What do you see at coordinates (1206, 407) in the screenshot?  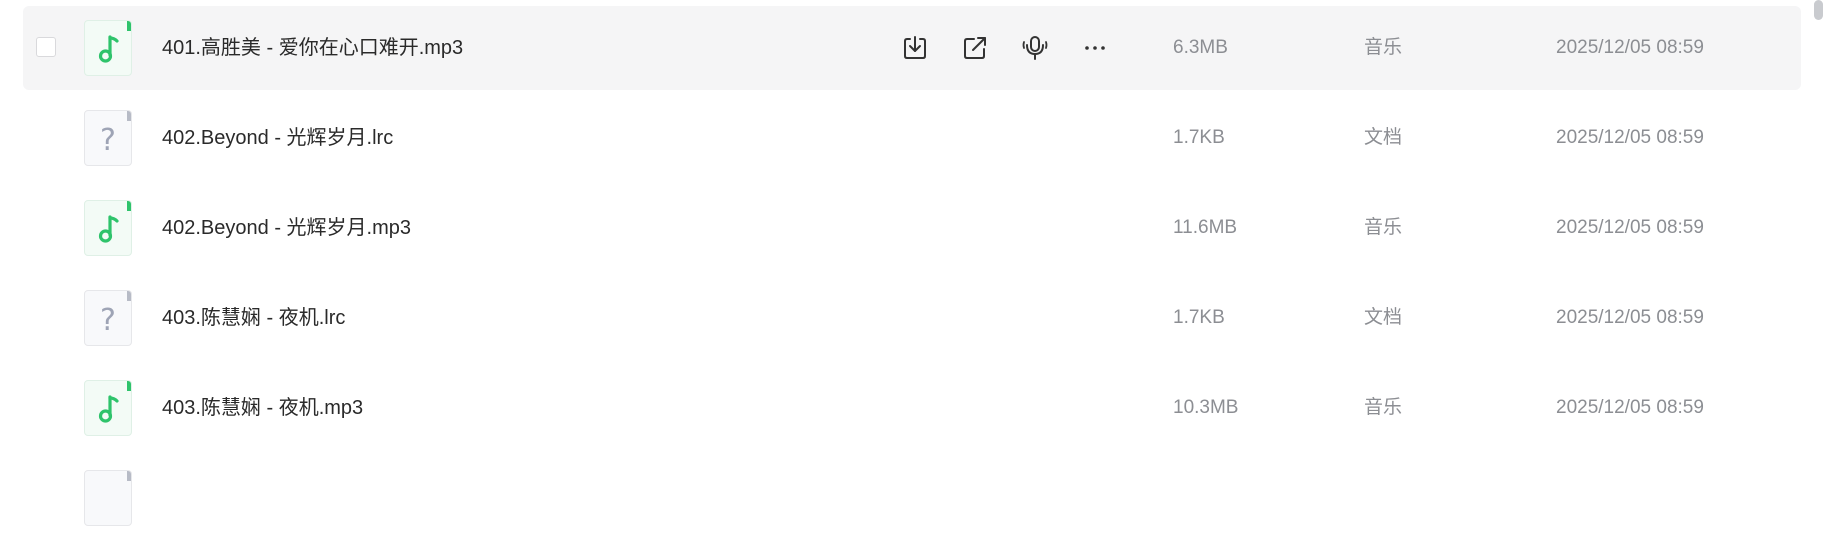 I see `file-size: 10.3MB` at bounding box center [1206, 407].